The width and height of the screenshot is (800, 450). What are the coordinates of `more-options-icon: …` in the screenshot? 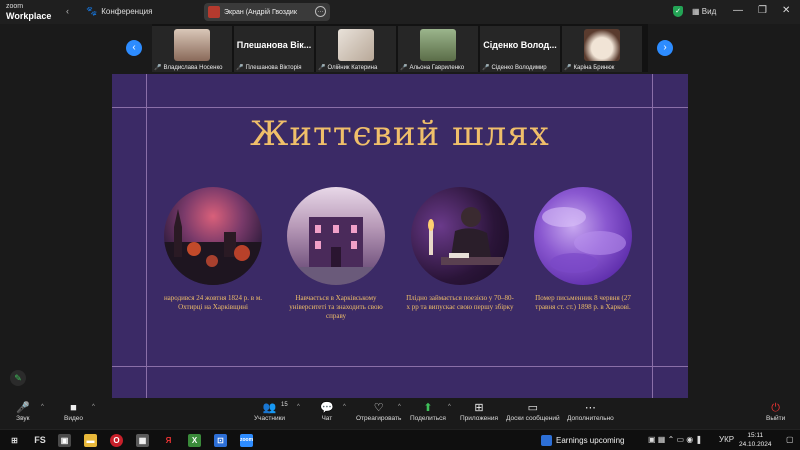 It's located at (320, 11).